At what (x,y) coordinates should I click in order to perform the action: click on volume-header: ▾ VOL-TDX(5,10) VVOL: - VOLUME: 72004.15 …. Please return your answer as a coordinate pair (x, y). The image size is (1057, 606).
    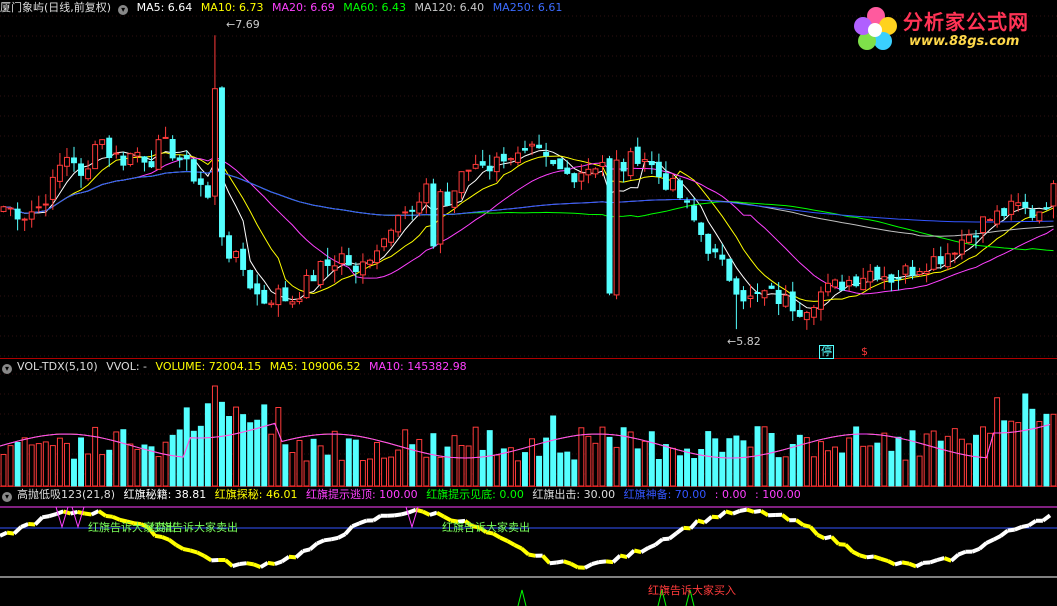
    Looking at the image, I should click on (236, 367).